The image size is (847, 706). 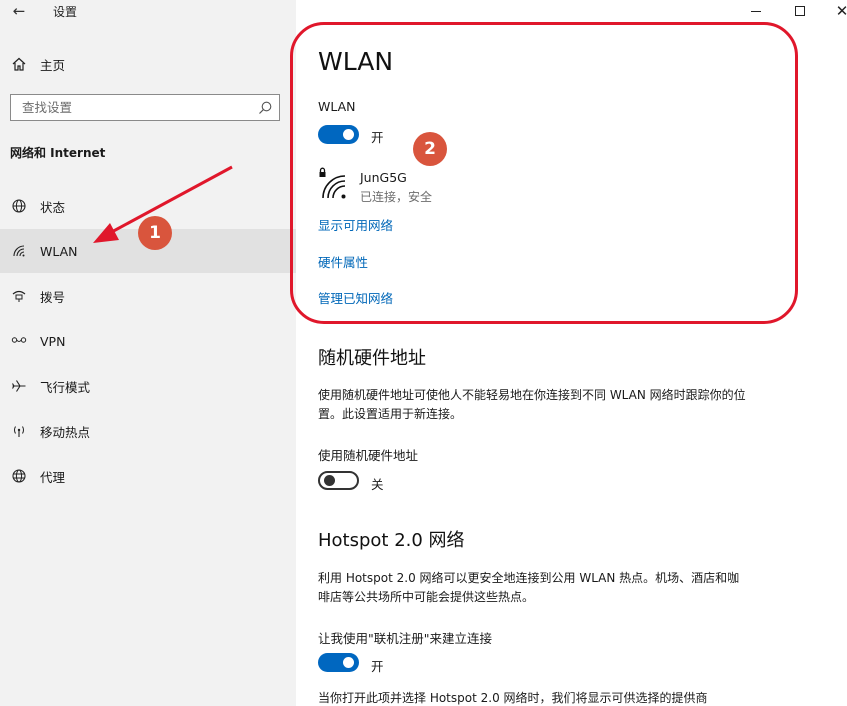 I want to click on random-hw-toggle, so click(x=338, y=480).